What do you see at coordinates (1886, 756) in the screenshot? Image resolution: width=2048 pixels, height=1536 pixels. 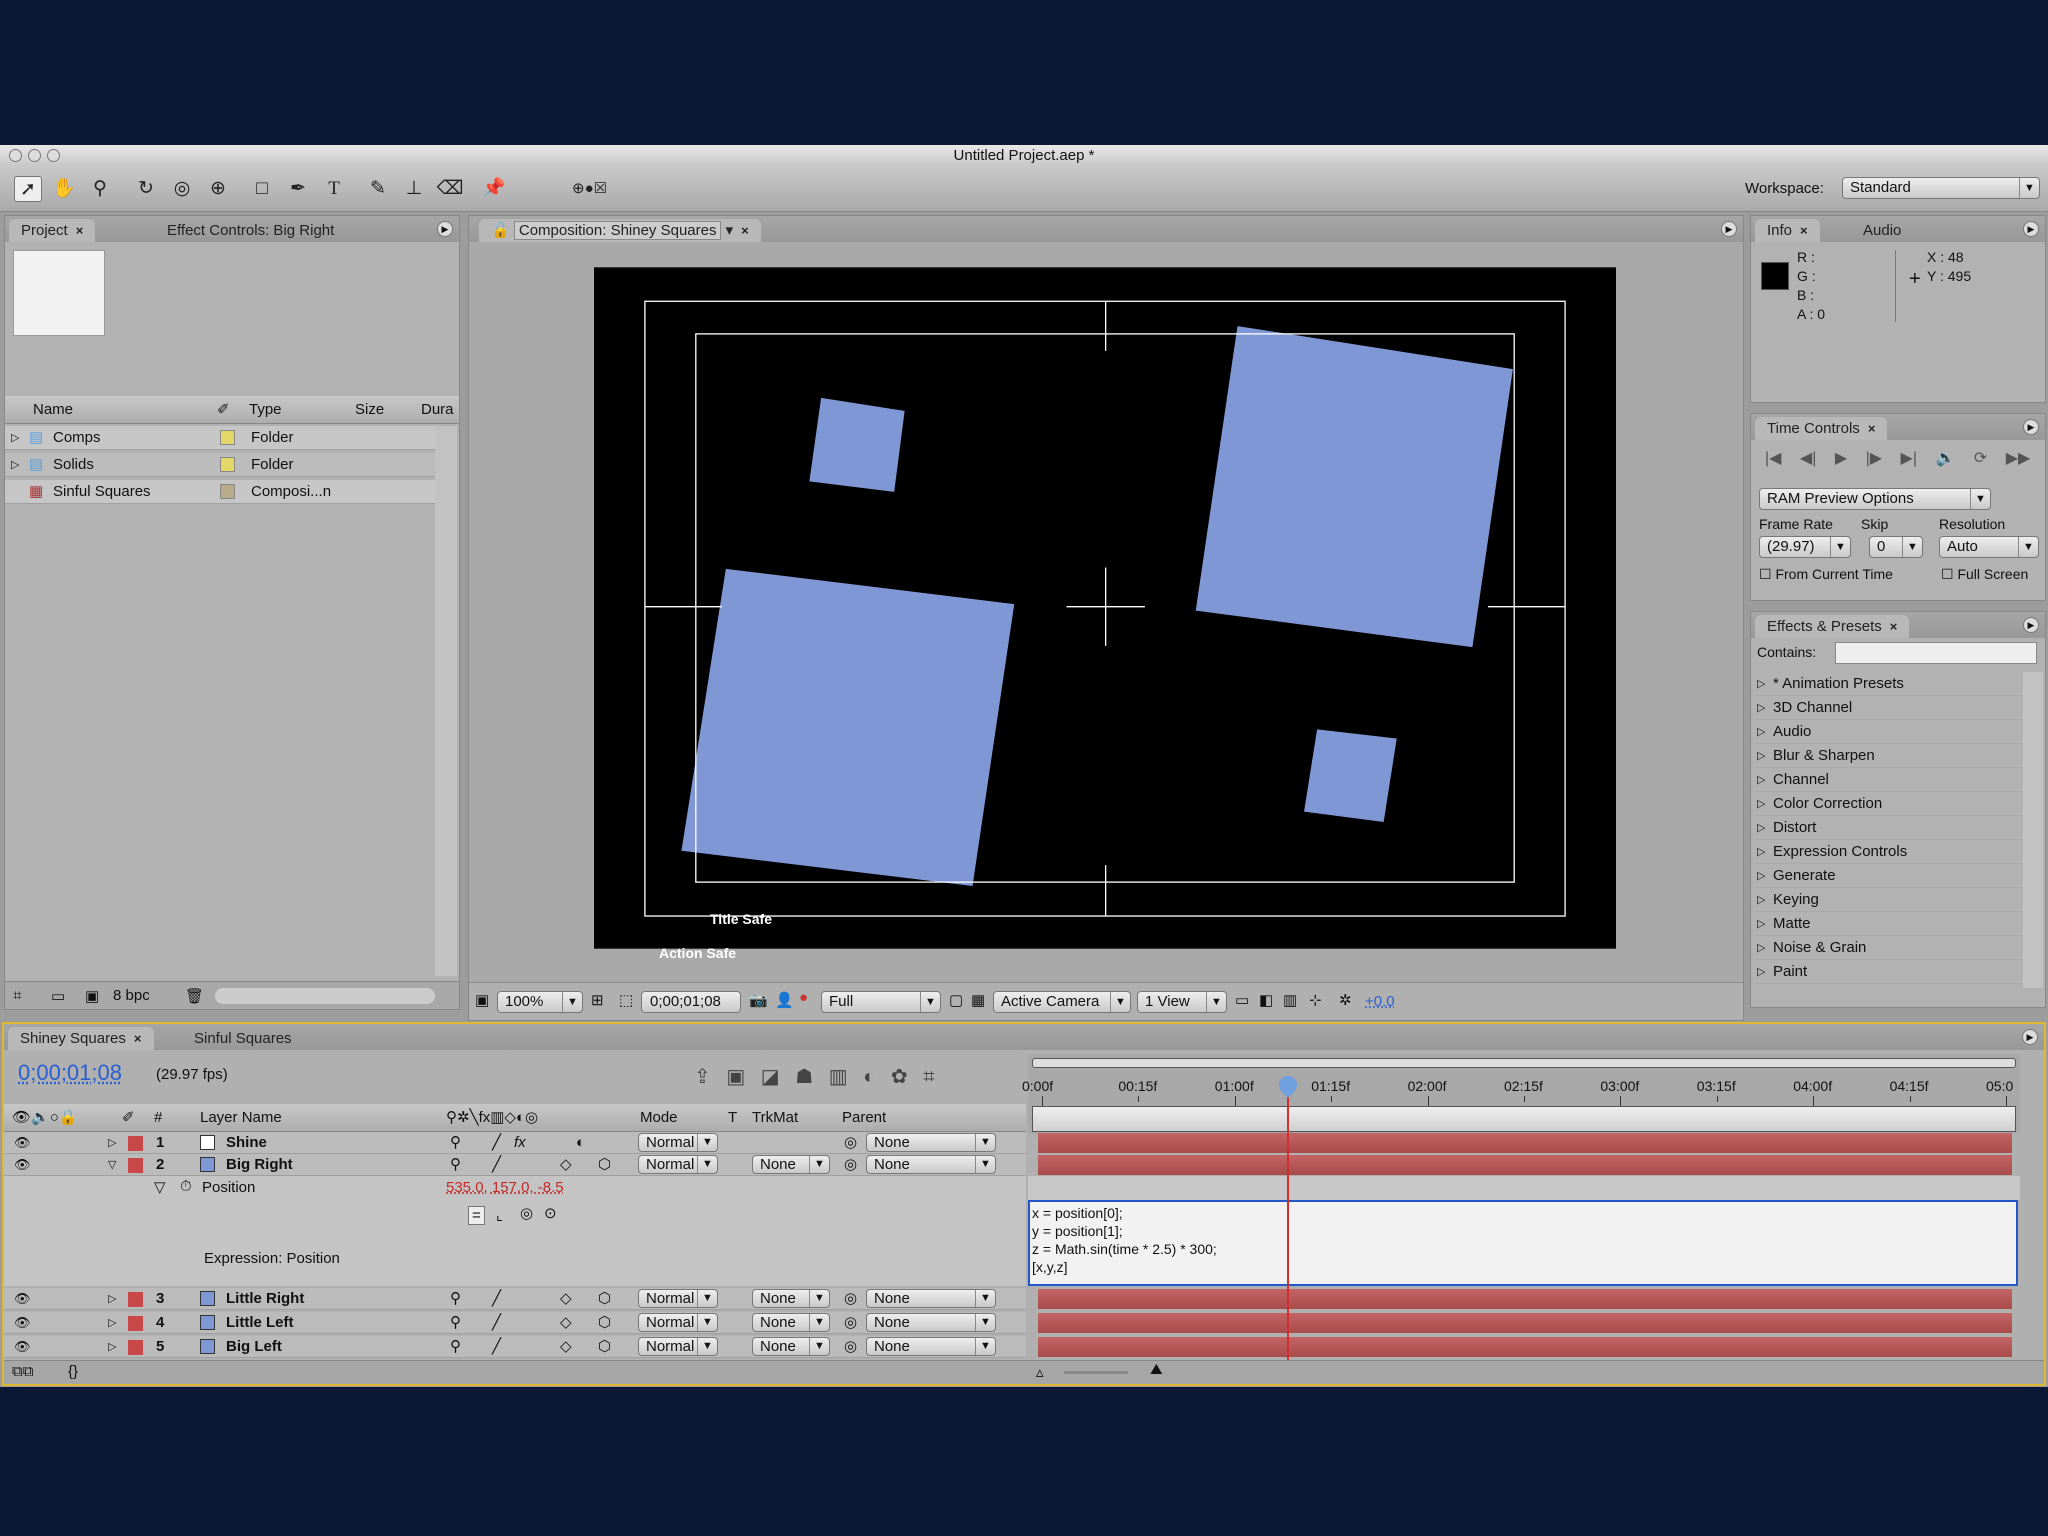 I see `effects-category: ▷ Blur & Sharpen` at bounding box center [1886, 756].